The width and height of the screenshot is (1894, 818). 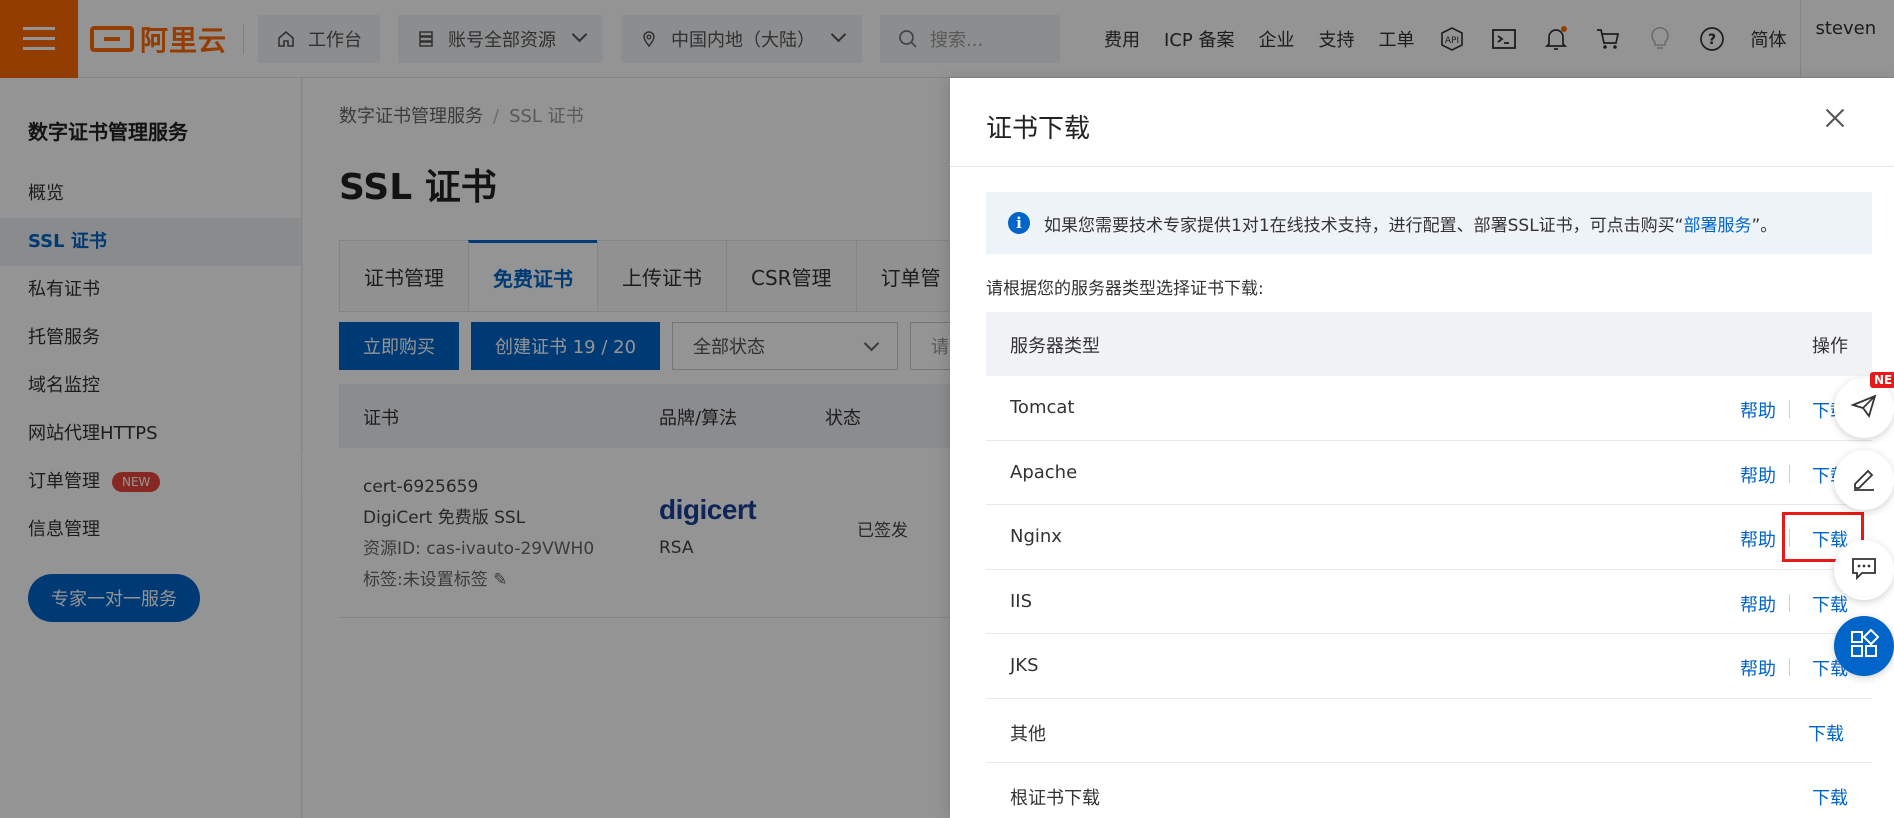 I want to click on paper-plane-icon, so click(x=1864, y=408).